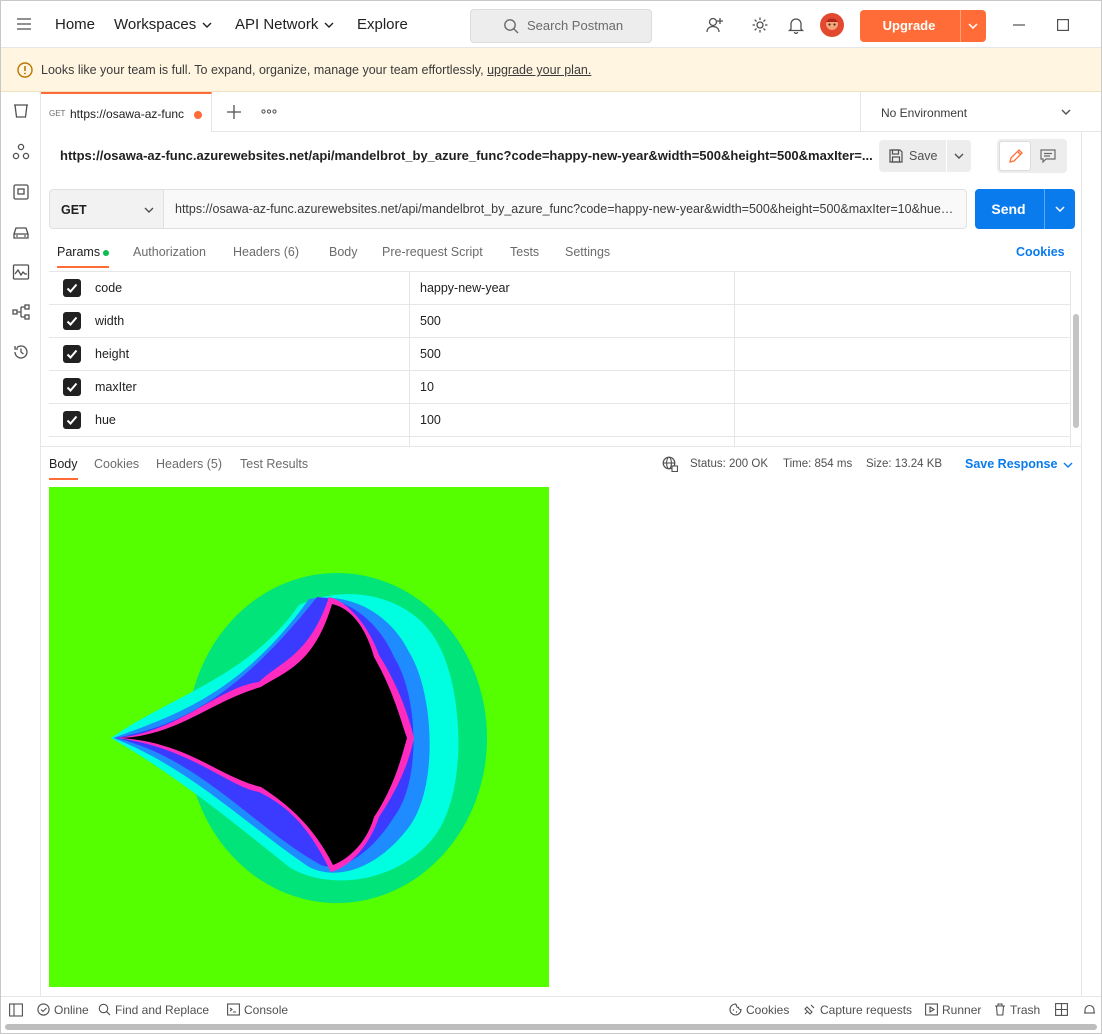 This screenshot has width=1102, height=1034. What do you see at coordinates (83, 267) in the screenshot?
I see `active-tab-indicator` at bounding box center [83, 267].